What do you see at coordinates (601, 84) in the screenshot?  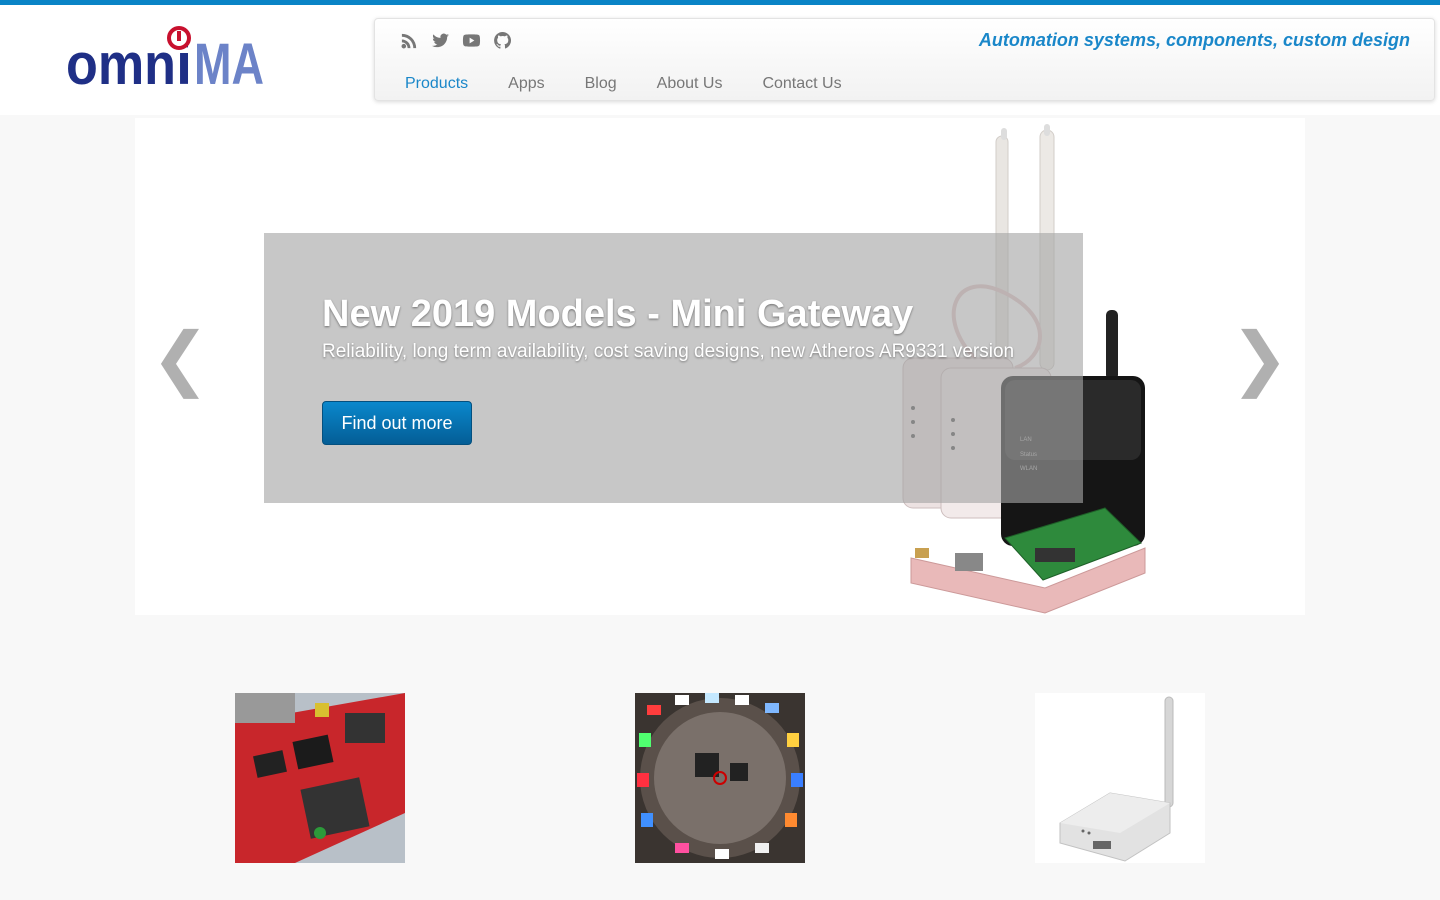 I see `nav-blog: Blog` at bounding box center [601, 84].